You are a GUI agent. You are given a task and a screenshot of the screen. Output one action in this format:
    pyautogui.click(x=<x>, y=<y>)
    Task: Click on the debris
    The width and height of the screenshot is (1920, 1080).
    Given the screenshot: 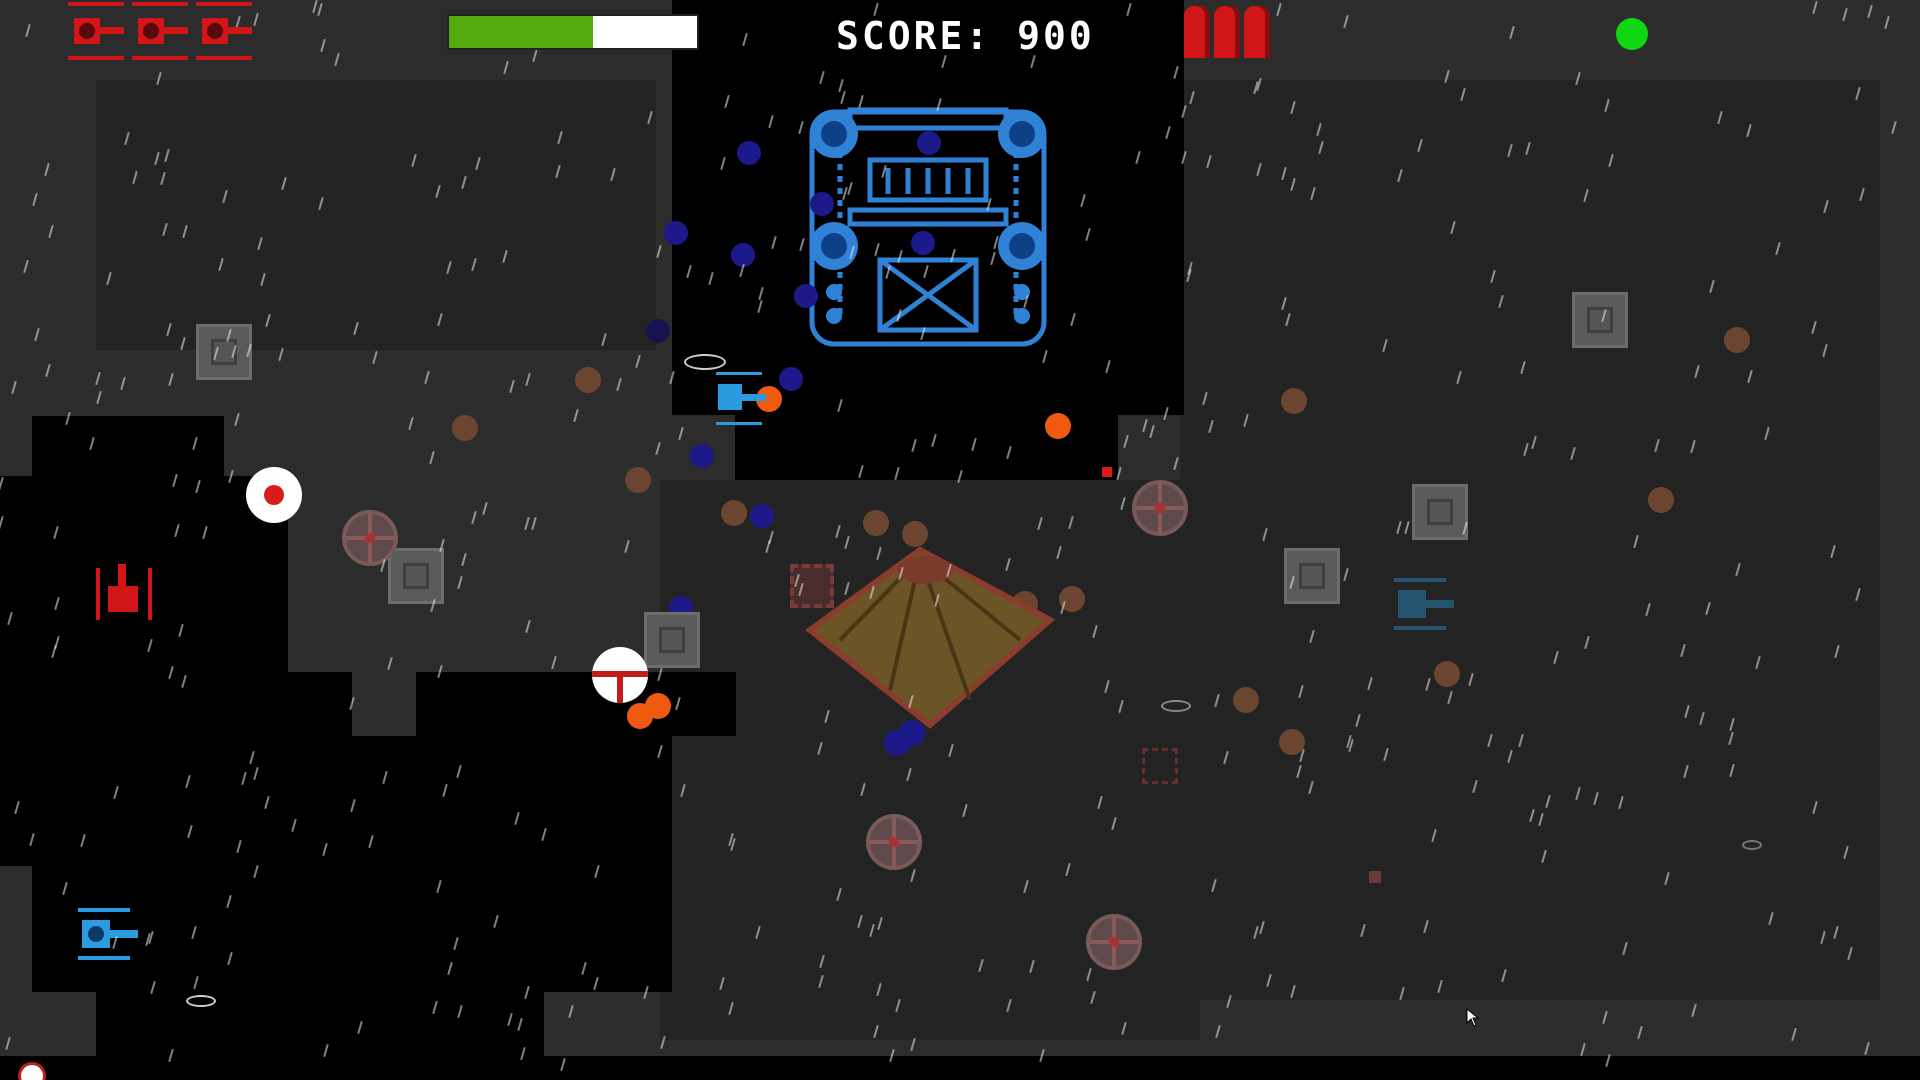 What is the action you would take?
    pyautogui.click(x=1375, y=877)
    